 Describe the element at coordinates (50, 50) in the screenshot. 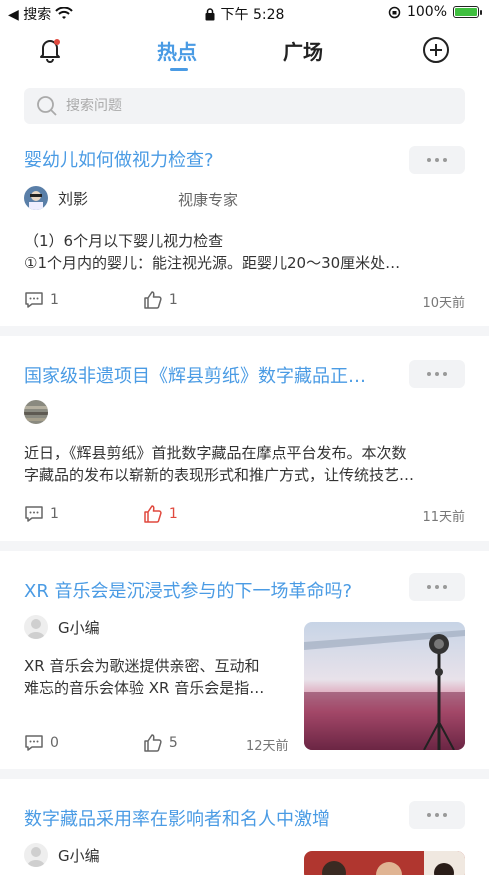

I see `bell-icon` at that location.